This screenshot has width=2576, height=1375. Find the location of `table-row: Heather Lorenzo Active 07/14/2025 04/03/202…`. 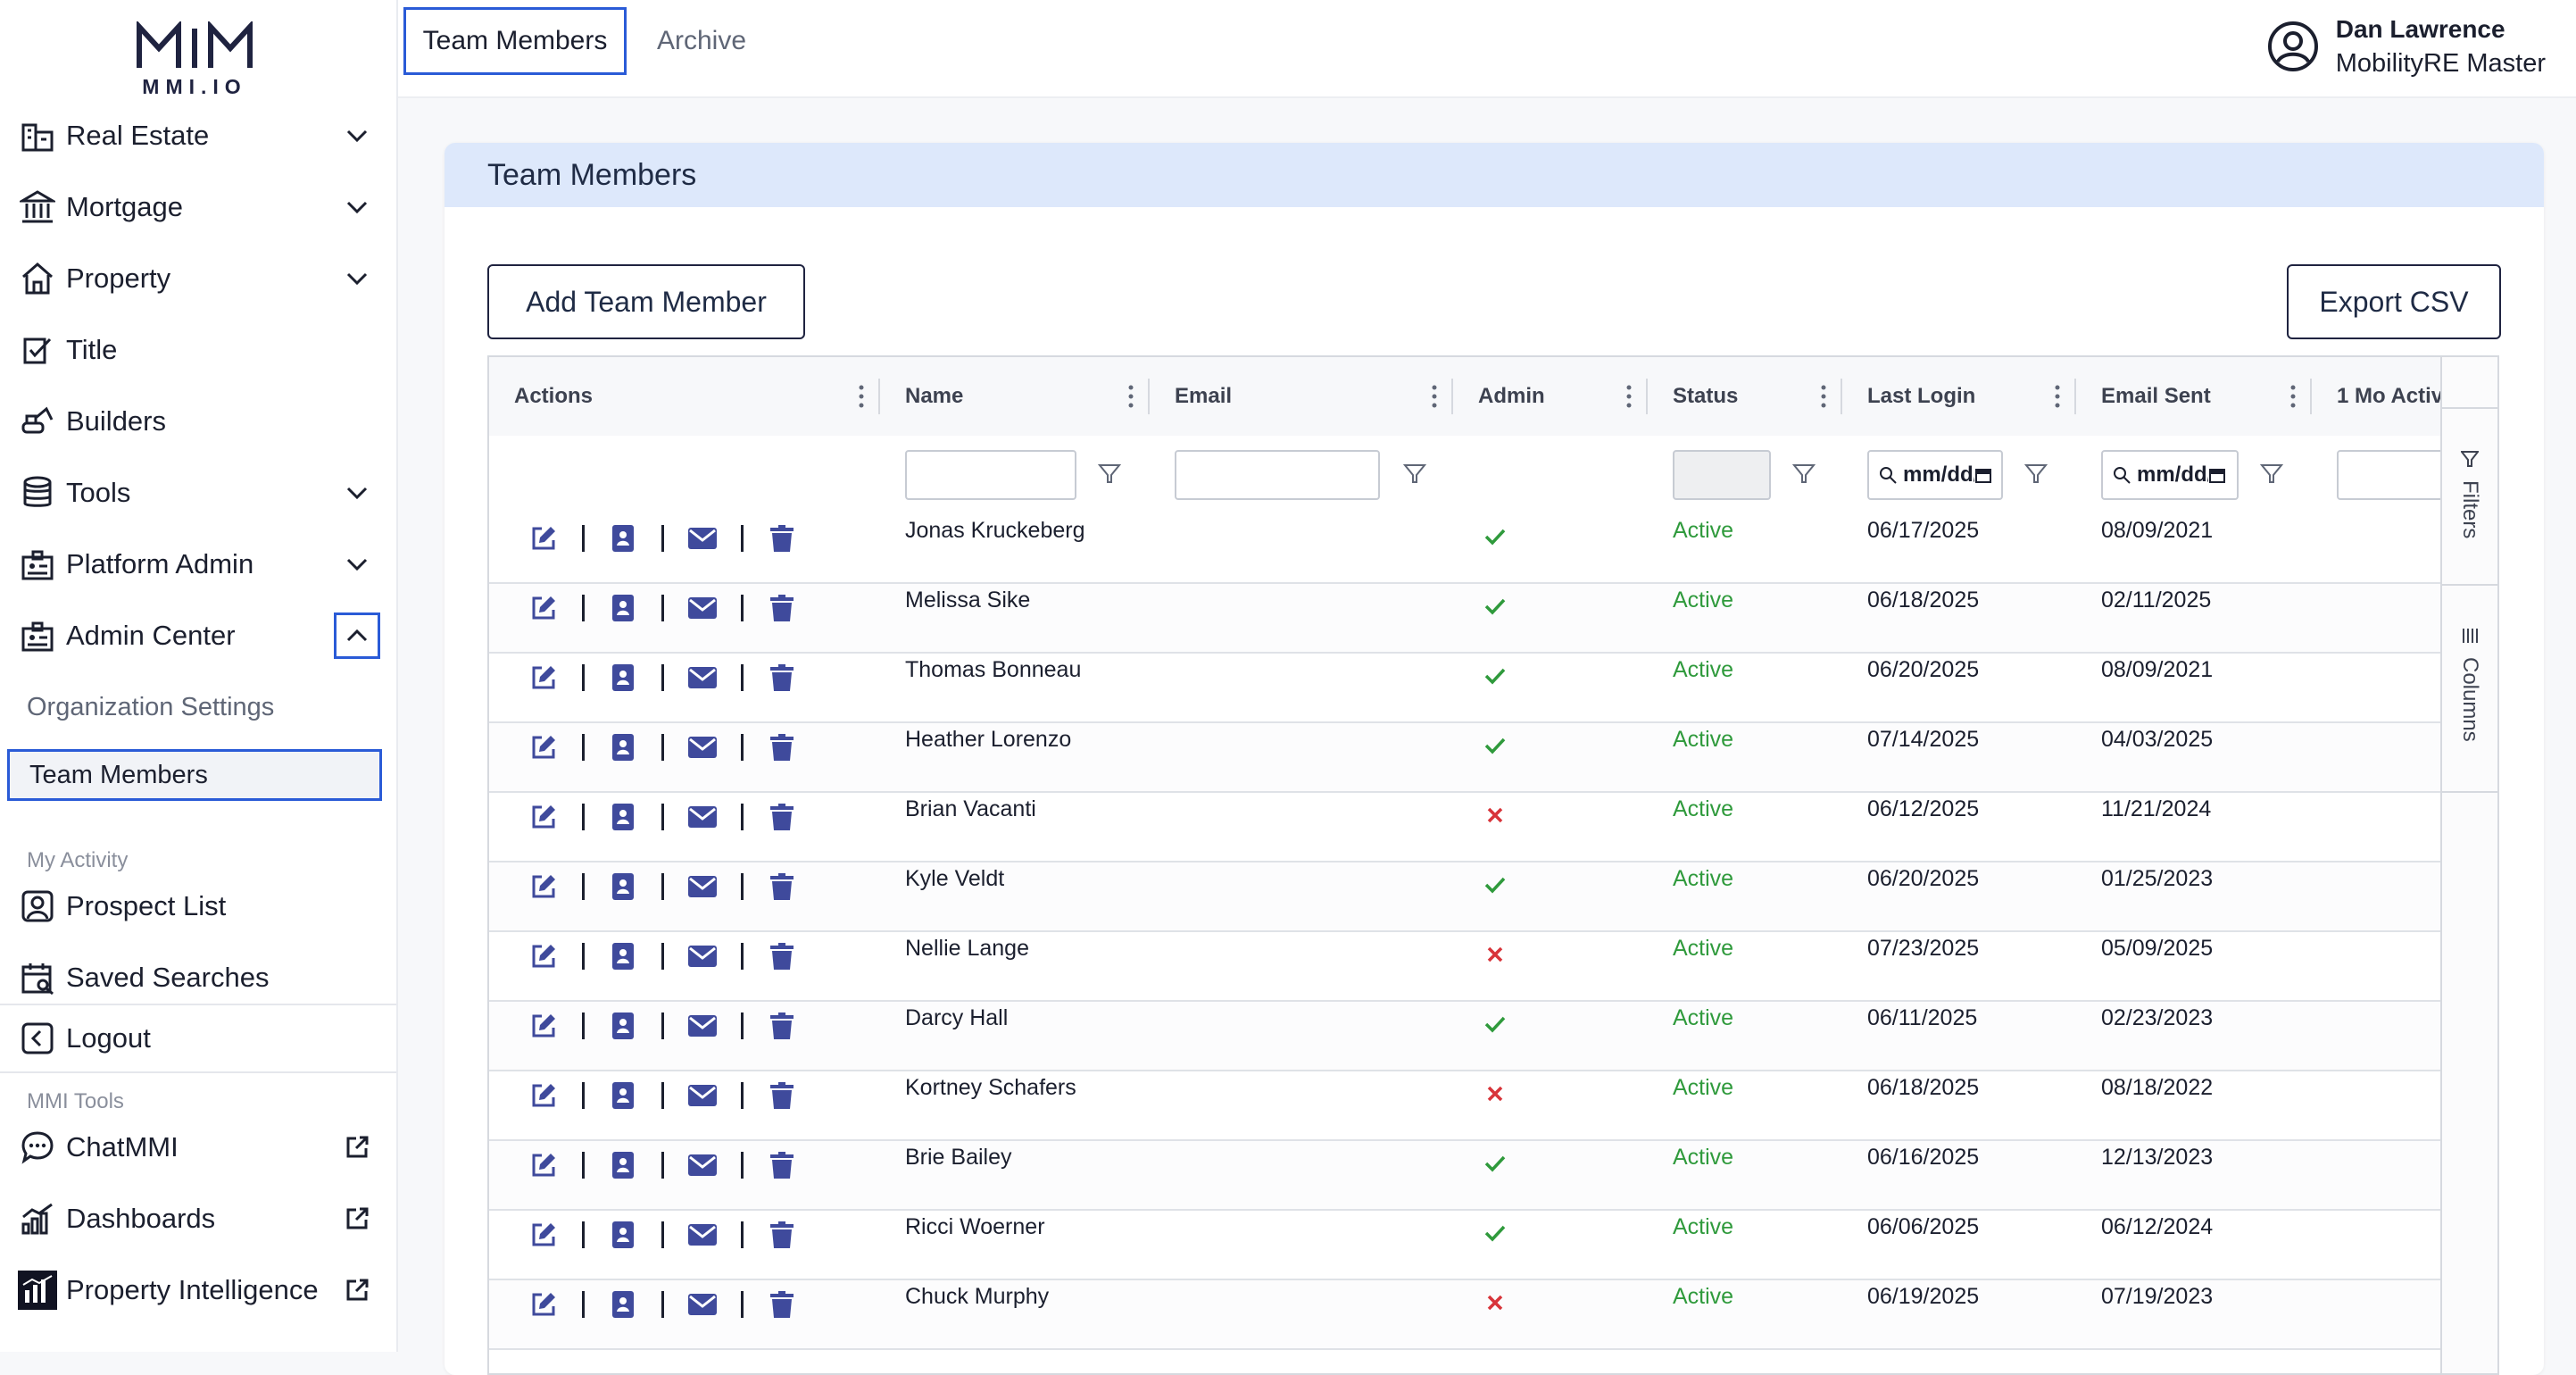

table-row: Heather Lorenzo Active 07/14/2025 04/03/202… is located at coordinates (1467, 758).